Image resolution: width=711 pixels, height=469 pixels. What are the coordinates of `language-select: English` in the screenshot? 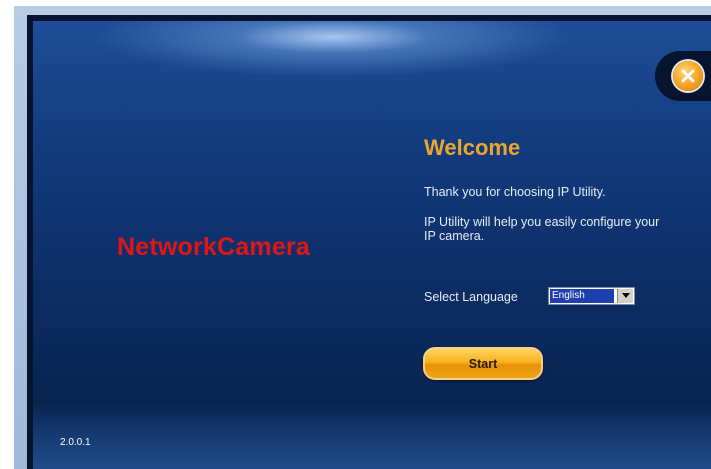 It's located at (591, 296).